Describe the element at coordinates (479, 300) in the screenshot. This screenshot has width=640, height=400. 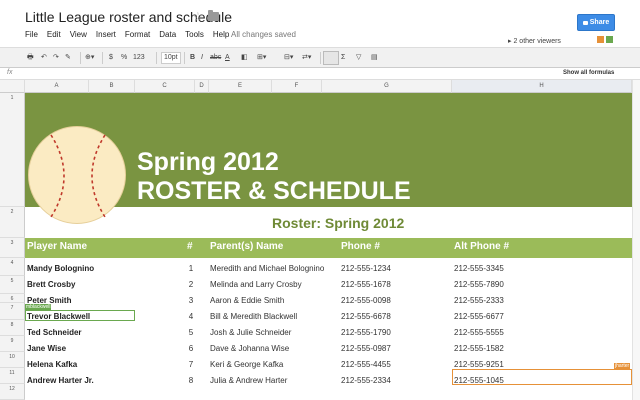
I see `alt-phone-cell: 212-555-2333` at that location.